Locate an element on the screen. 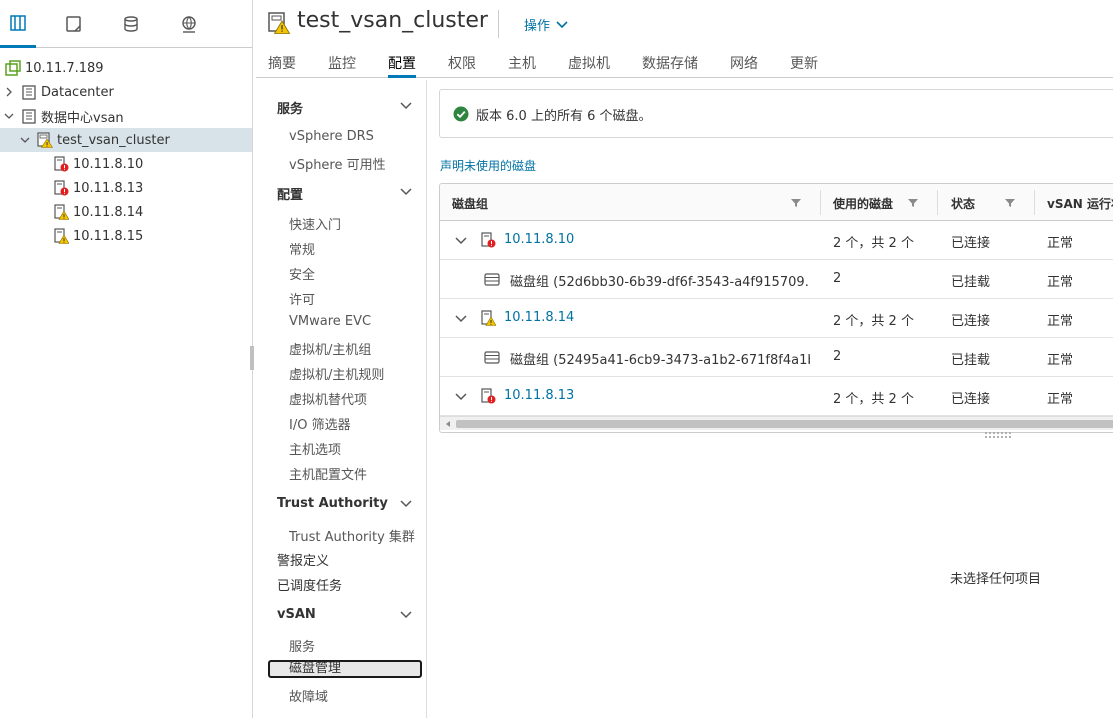 The image size is (1113, 718). vms-and-templates-tab is located at coordinates (74, 24).